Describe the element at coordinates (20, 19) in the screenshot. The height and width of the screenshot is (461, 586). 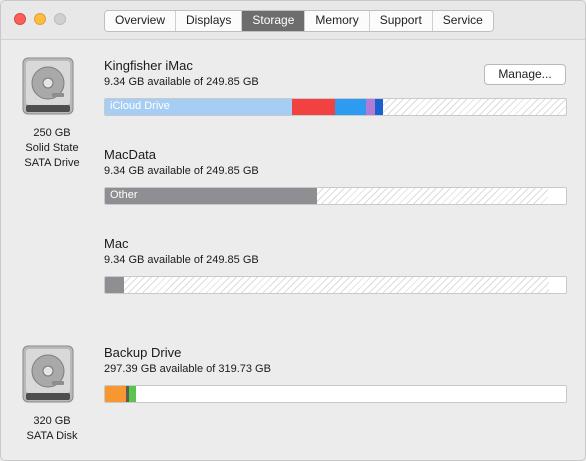
I see `close-window-button` at that location.